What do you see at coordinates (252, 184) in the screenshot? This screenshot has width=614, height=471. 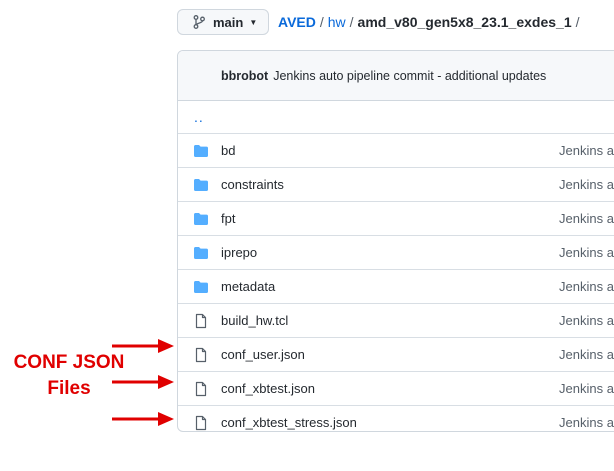 I see `file-name-link: constraints` at bounding box center [252, 184].